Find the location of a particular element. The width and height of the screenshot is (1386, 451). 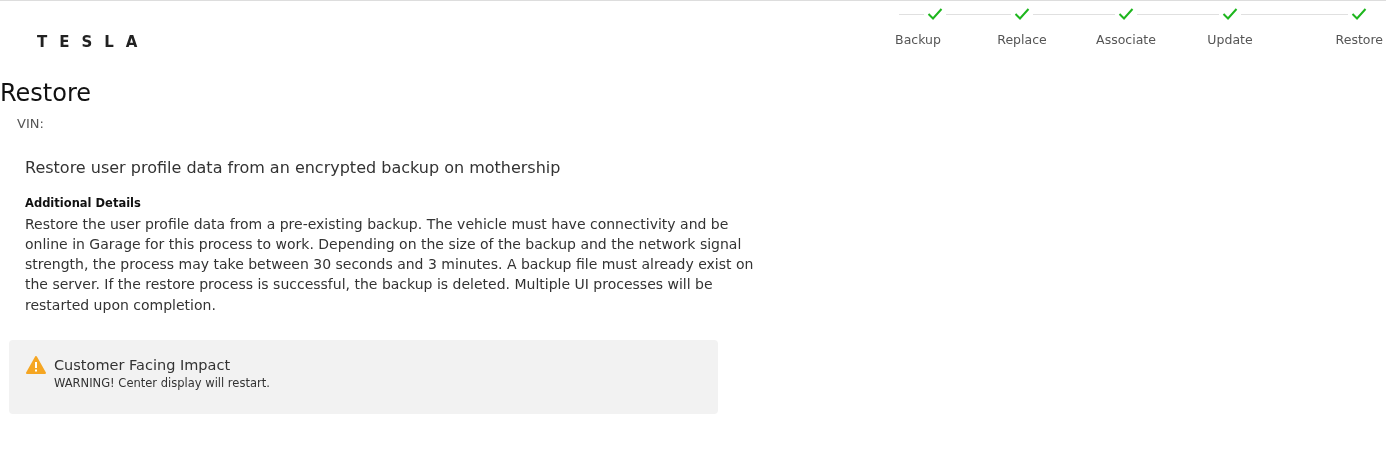

warning-icon is located at coordinates (36, 364).